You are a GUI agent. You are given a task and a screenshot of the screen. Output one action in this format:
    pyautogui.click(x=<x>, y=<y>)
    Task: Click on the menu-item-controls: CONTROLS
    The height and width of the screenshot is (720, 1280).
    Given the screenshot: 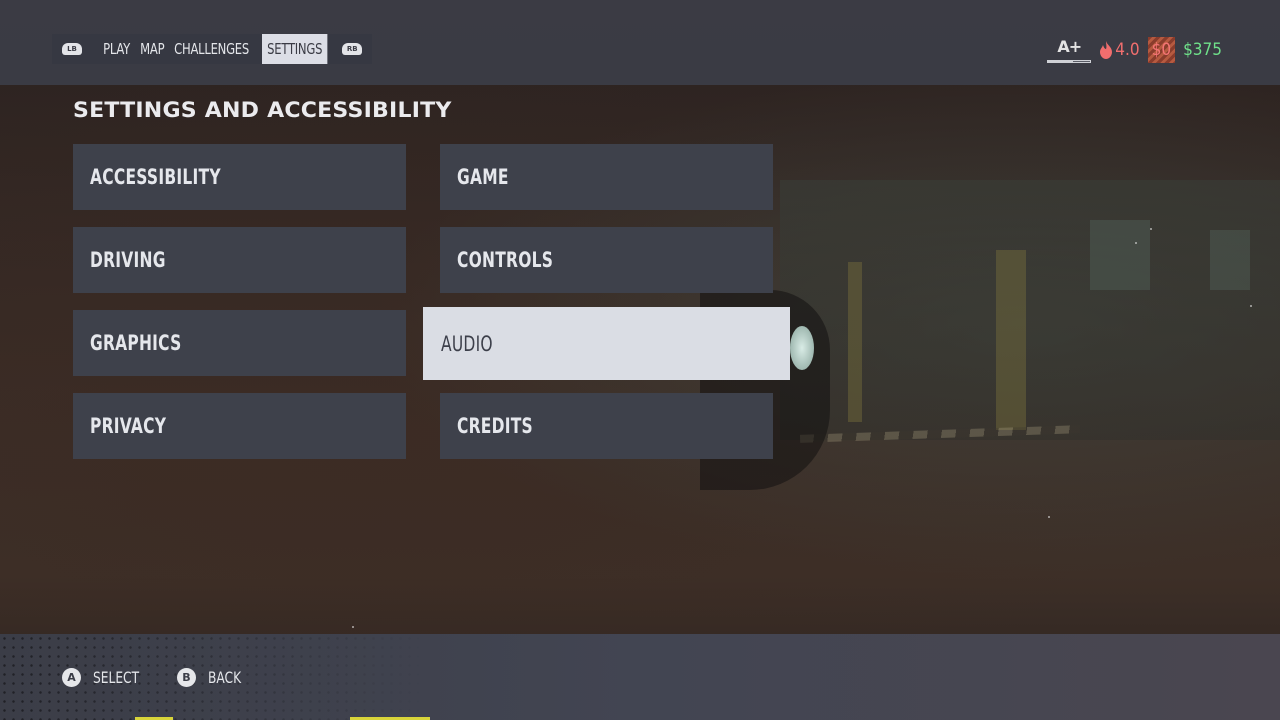 What is the action you would take?
    pyautogui.click(x=606, y=260)
    